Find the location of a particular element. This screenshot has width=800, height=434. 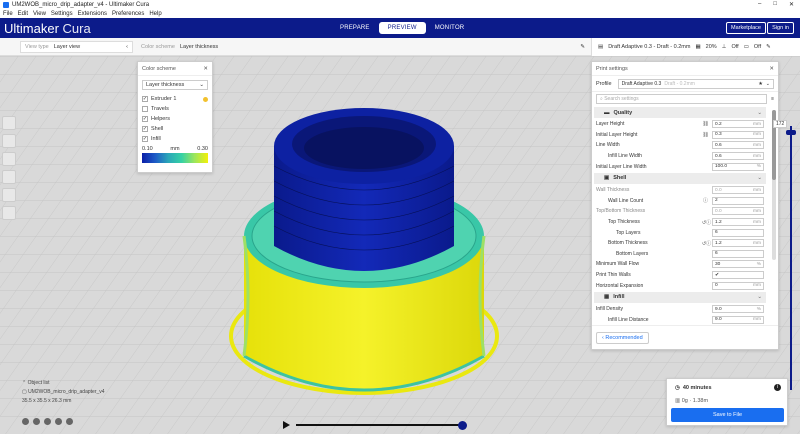

settings-category: ▣ Shell ⌄ is located at coordinates (680, 178).